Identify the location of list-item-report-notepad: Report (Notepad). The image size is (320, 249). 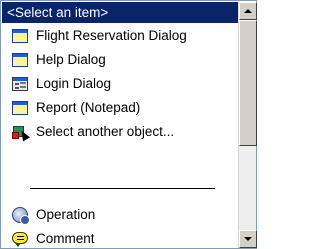
(120, 107).